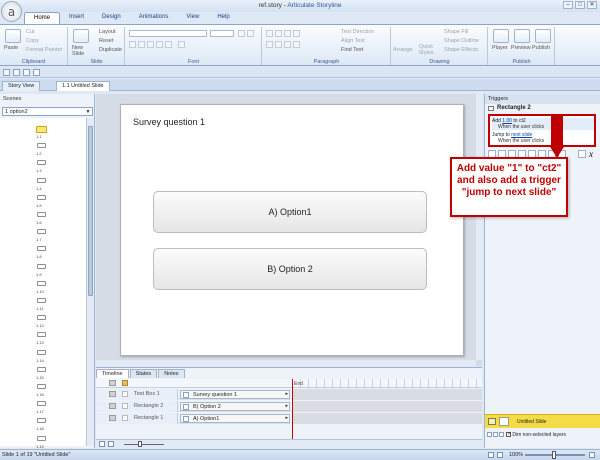  I want to click on play-icon, so click(102, 444).